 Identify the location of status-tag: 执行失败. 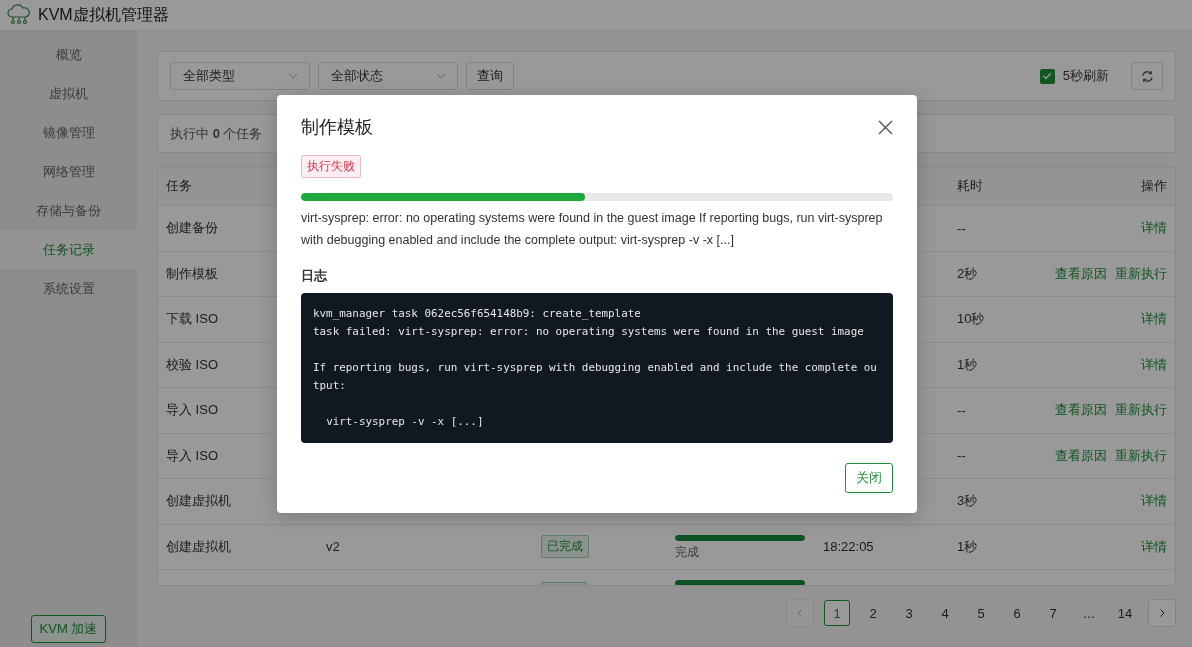
(331, 166).